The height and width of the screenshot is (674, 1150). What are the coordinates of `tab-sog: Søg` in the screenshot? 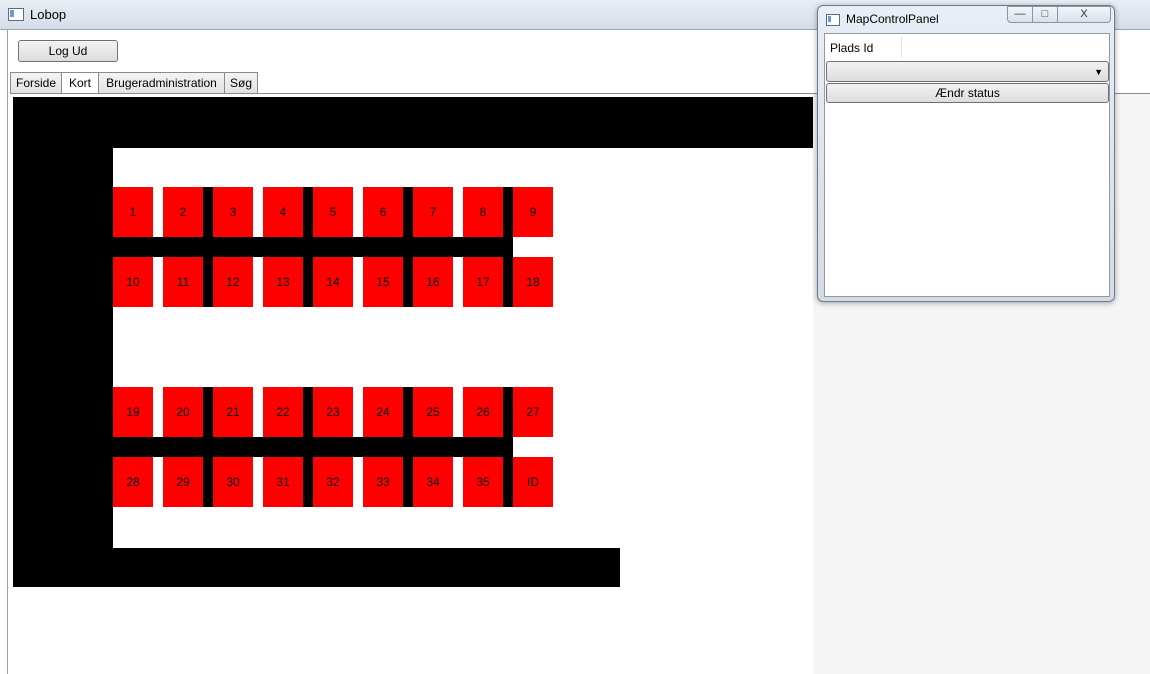 It's located at (241, 82).